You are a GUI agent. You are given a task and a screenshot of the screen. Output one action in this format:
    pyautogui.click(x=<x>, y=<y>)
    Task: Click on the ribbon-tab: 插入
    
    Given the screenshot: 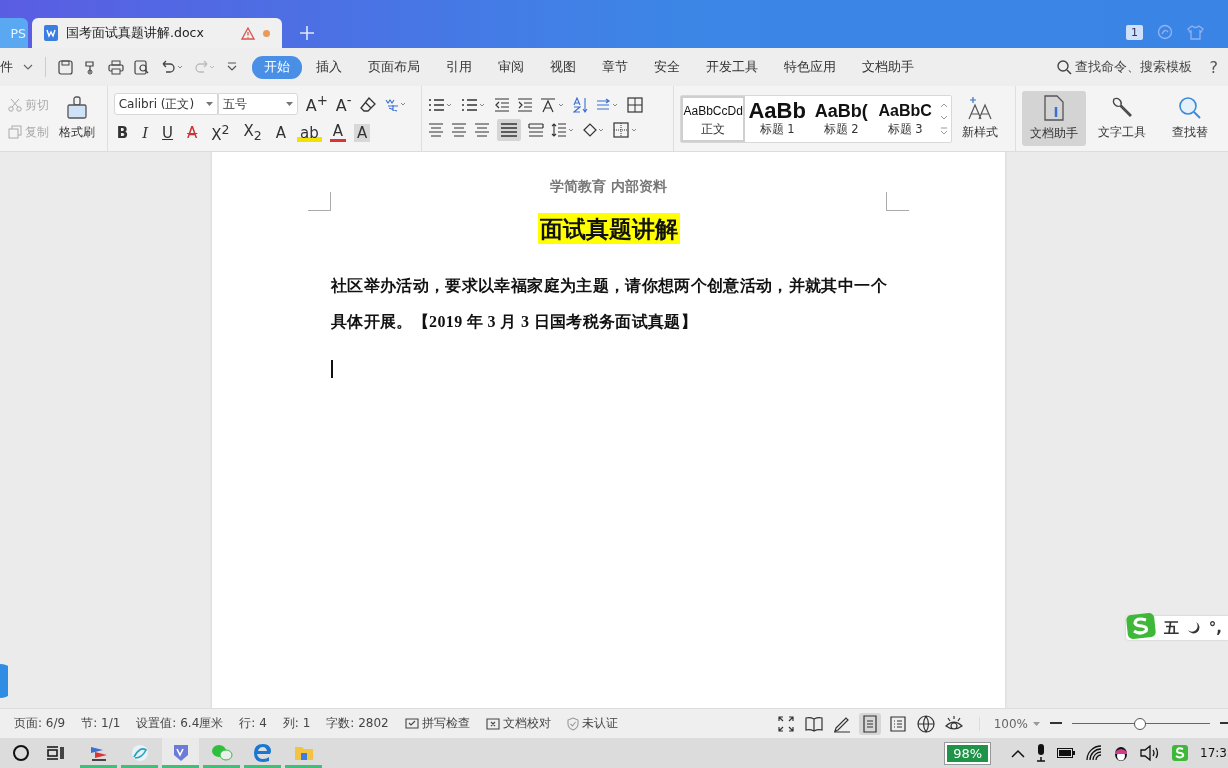 What is the action you would take?
    pyautogui.click(x=329, y=67)
    